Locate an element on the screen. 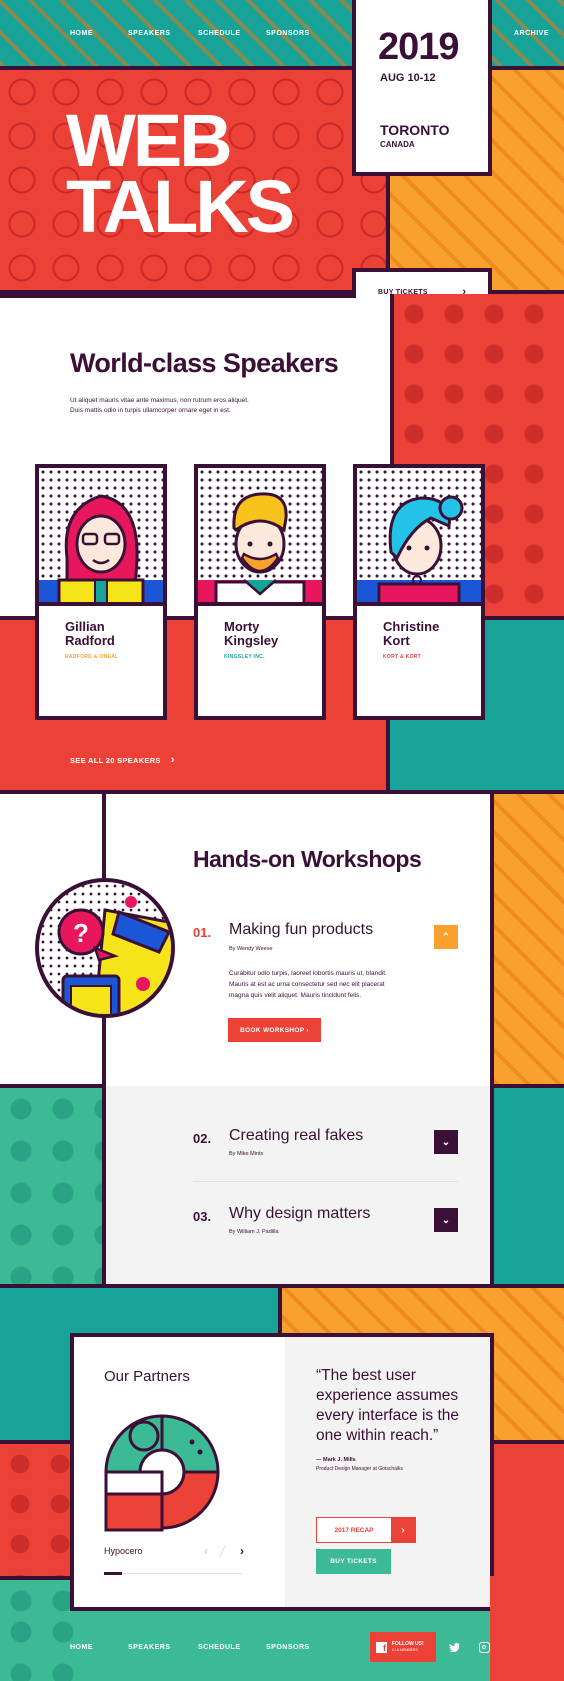 This screenshot has height=1681, width=564. speakers-heading: World-class Speakers is located at coordinates (204, 363).